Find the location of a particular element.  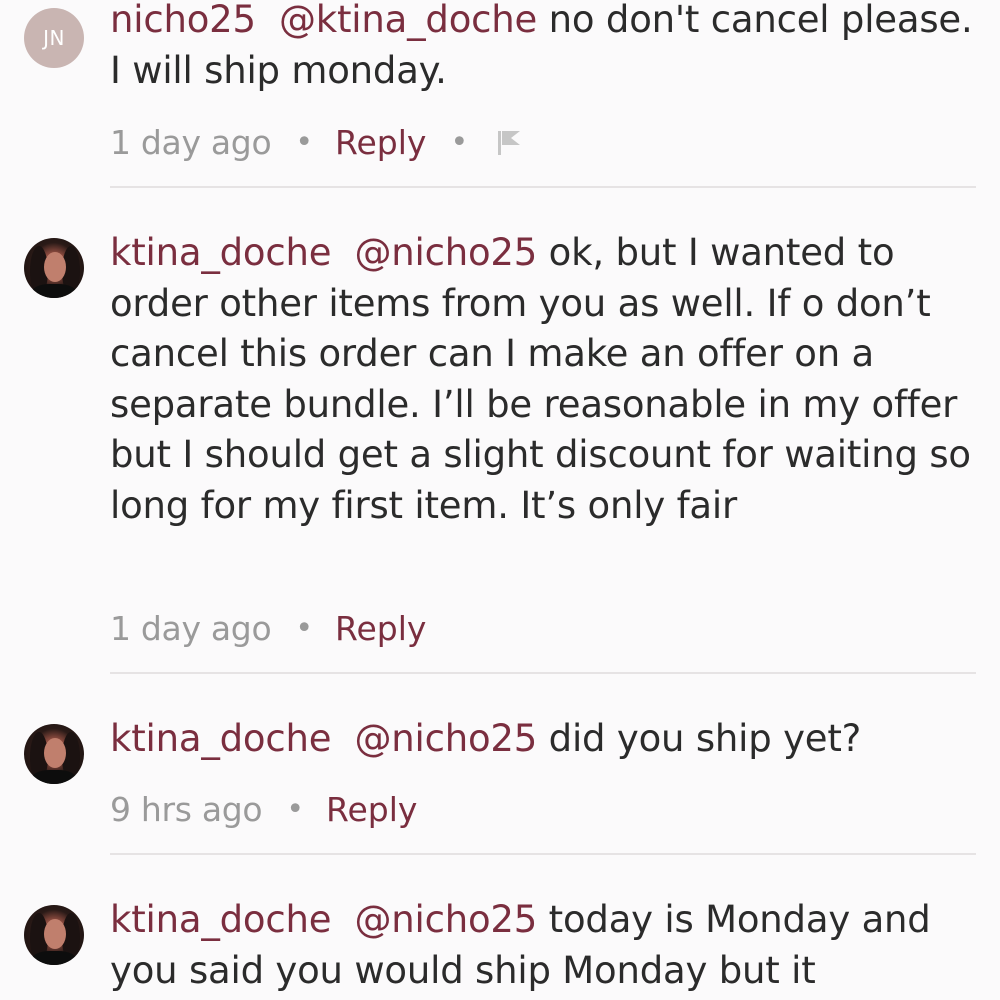

comment-text: ktina_doche @nicho25 did you ship yet? is located at coordinates (545, 739).